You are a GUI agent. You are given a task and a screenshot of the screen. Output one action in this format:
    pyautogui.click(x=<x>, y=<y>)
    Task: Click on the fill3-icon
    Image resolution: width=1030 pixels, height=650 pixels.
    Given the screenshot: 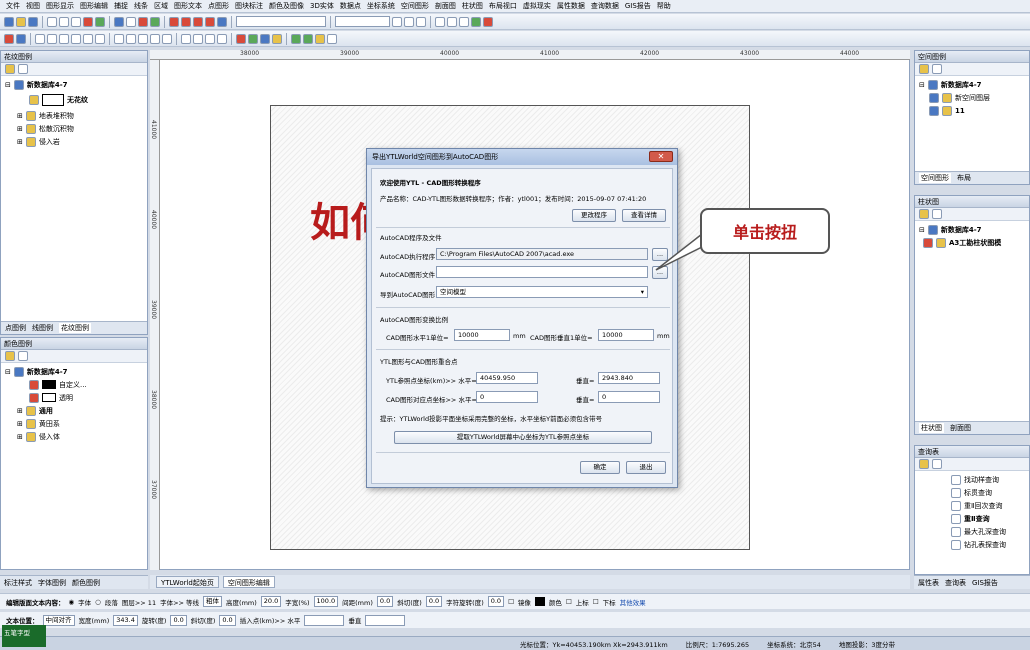 What is the action you would take?
    pyautogui.click(x=320, y=38)
    